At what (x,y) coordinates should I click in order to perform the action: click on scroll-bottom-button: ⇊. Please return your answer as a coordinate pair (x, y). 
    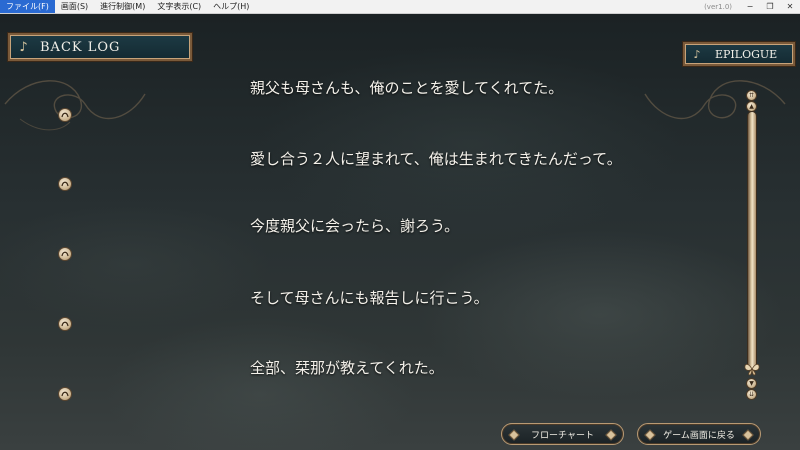
    Looking at the image, I should click on (751, 394).